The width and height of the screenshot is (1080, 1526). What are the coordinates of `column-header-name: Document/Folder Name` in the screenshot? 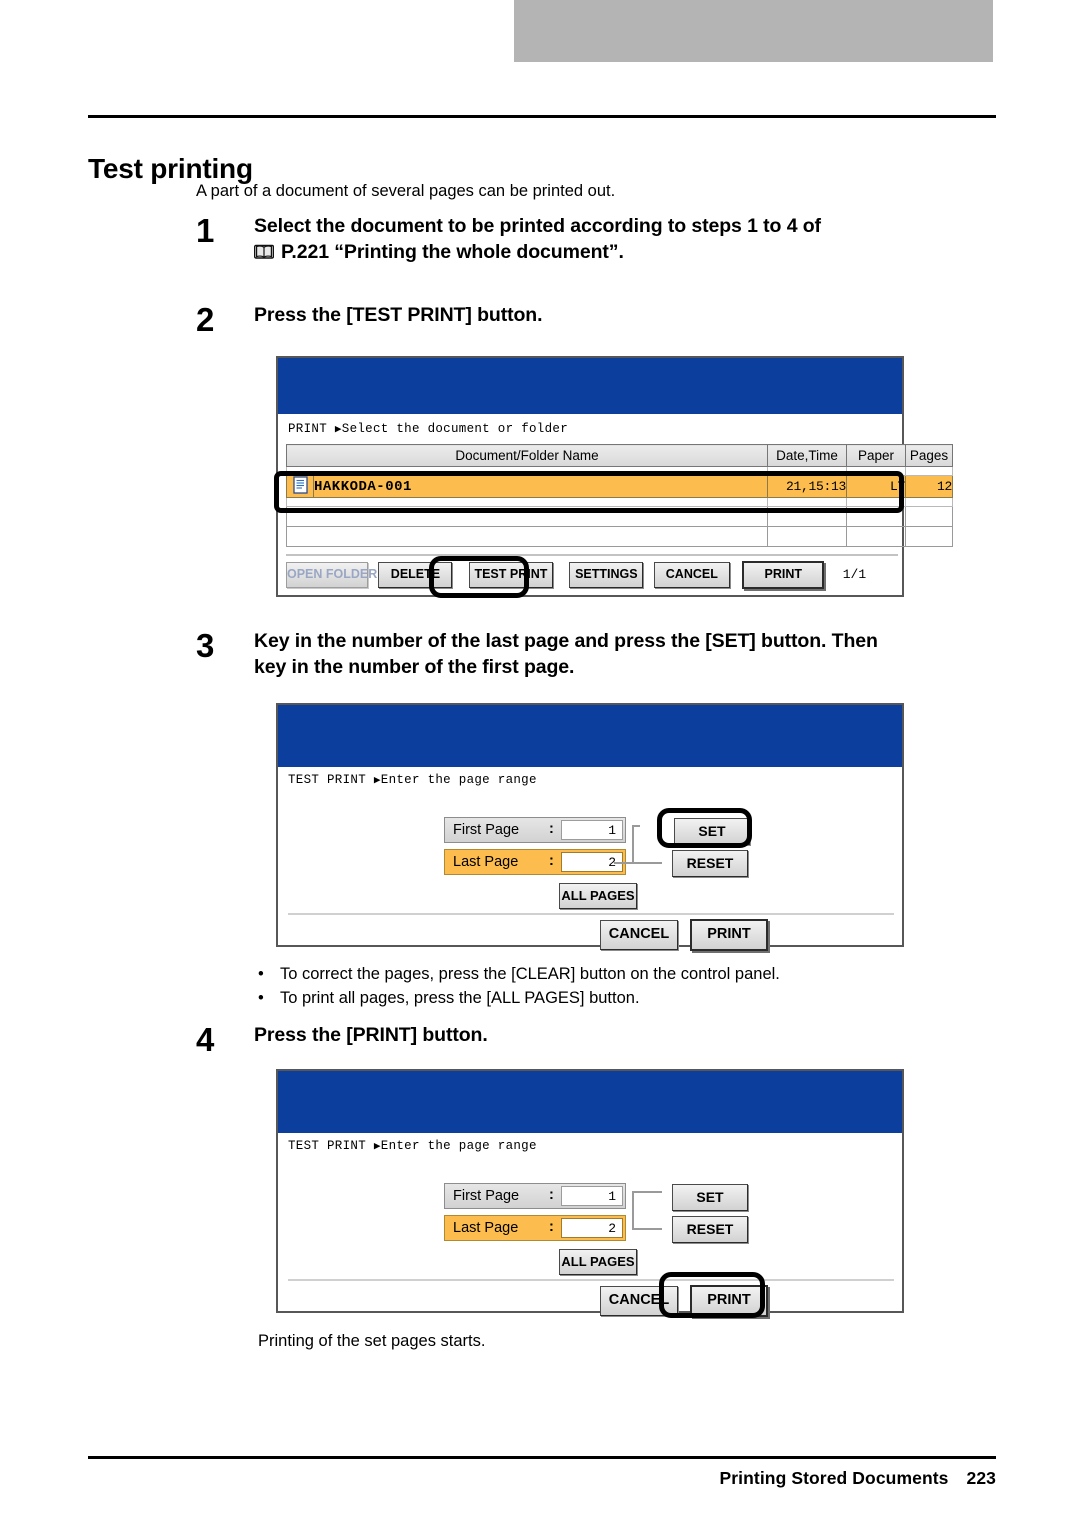 It's located at (527, 455).